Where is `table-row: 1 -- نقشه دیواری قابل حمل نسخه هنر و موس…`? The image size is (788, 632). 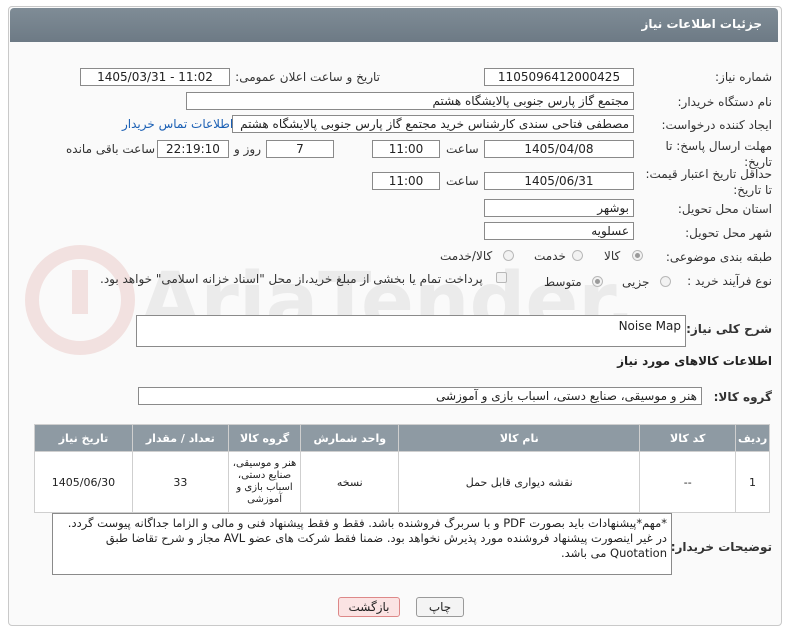
table-row: 1 -- نقشه دیواری قابل حمل نسخه هنر و موس… is located at coordinates (402, 482).